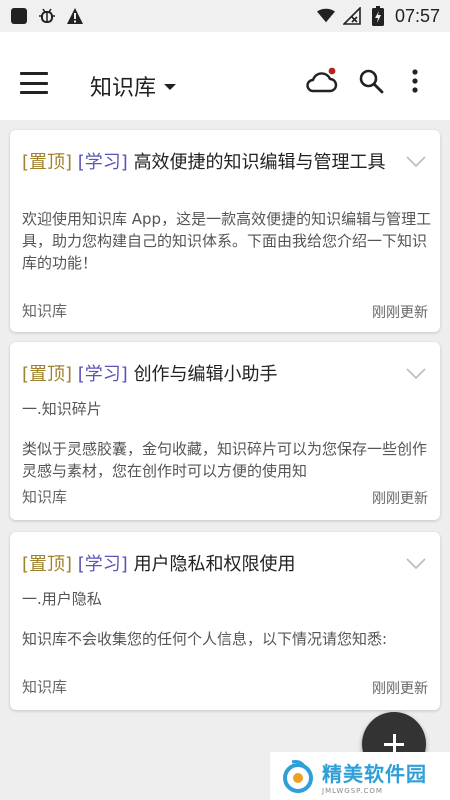 This screenshot has height=800, width=450. I want to click on watermark-logo-icon, so click(298, 776).